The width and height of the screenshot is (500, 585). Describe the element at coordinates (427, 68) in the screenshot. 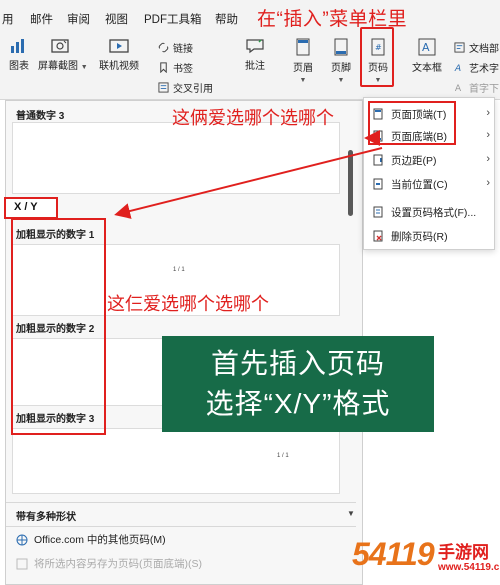

I see `textbox-label: 文本框` at that location.